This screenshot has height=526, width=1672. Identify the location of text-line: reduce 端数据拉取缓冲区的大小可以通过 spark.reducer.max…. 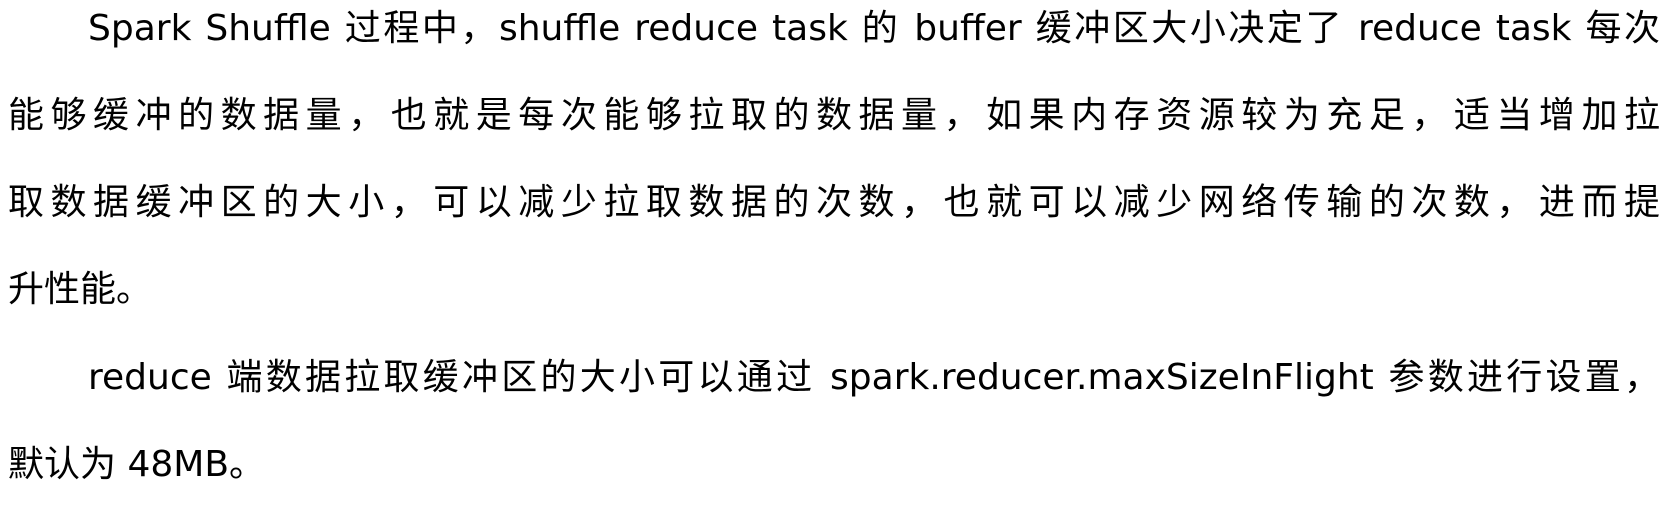
(874, 377).